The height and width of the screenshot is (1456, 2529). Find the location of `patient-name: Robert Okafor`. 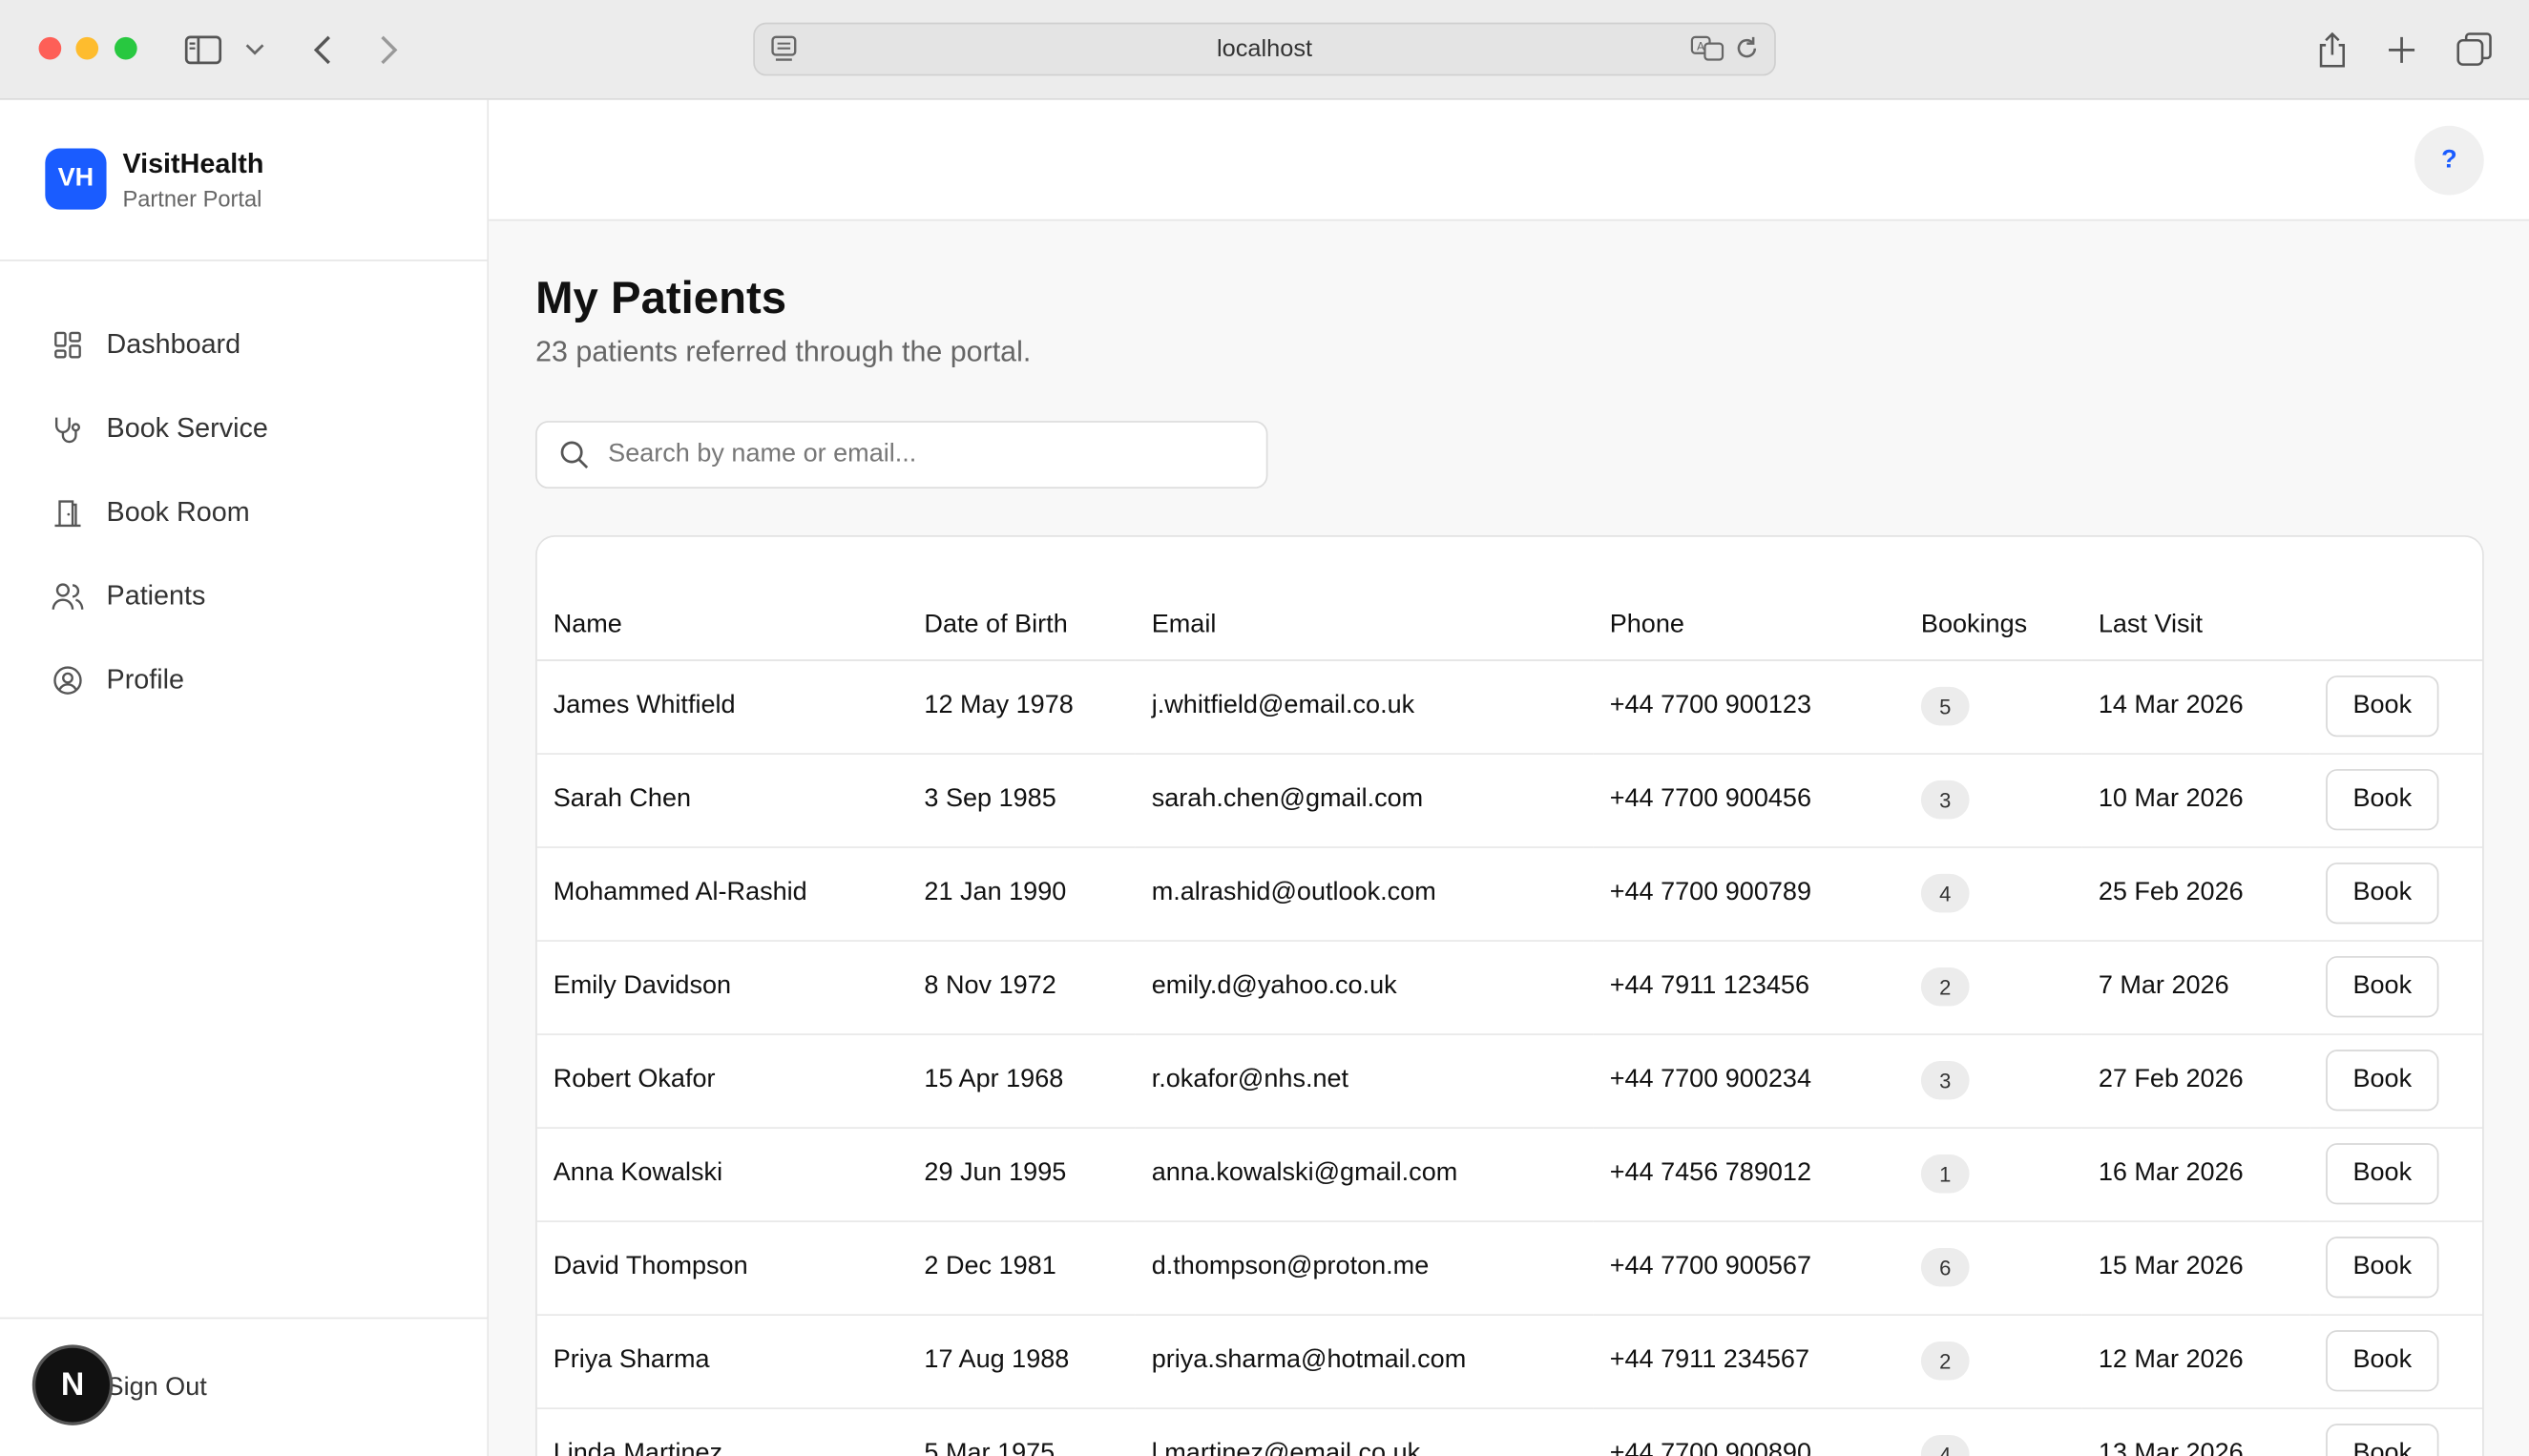

patient-name: Robert Okafor is located at coordinates (723, 1081).